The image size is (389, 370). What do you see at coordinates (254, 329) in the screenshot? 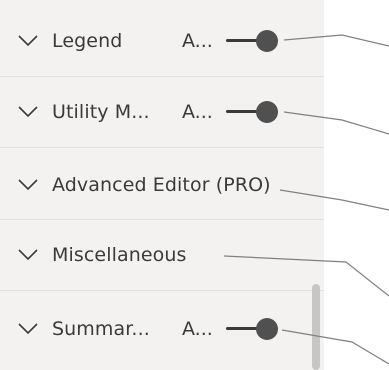
I see `summary-toggle` at bounding box center [254, 329].